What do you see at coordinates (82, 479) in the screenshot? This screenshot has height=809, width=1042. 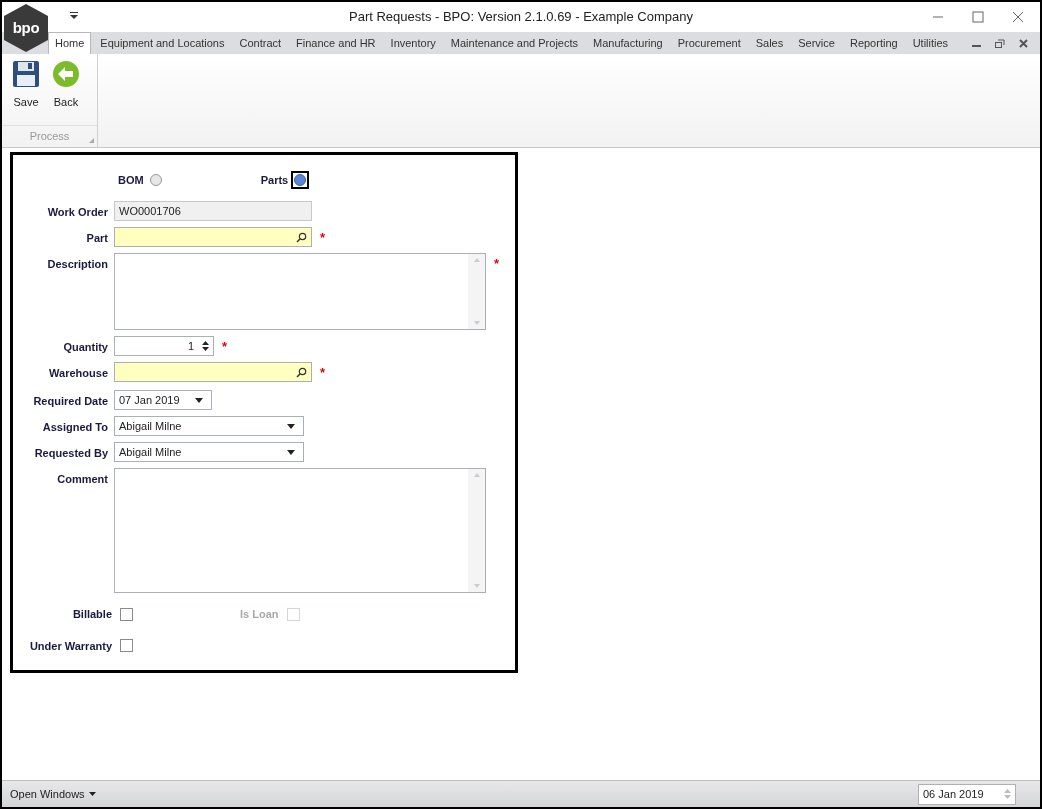 I see `field-label: Comment` at bounding box center [82, 479].